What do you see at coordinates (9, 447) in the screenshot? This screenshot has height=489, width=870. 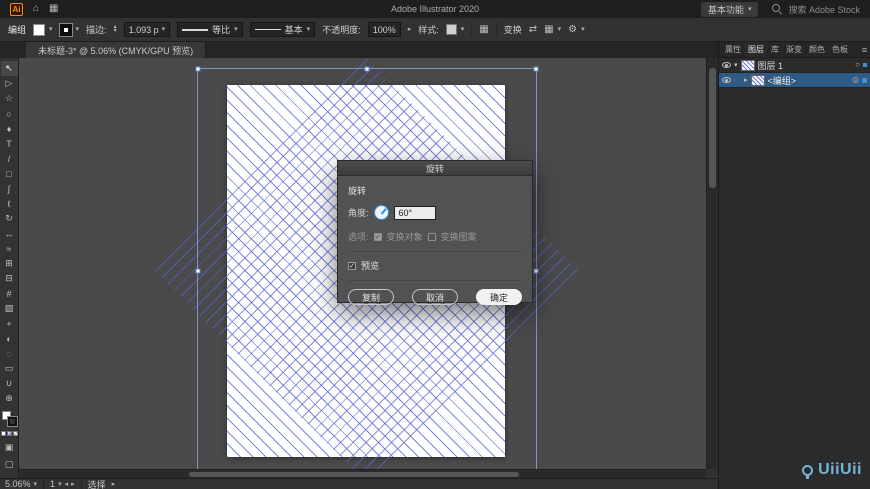 I see `draw-mode-icon: ▣` at bounding box center [9, 447].